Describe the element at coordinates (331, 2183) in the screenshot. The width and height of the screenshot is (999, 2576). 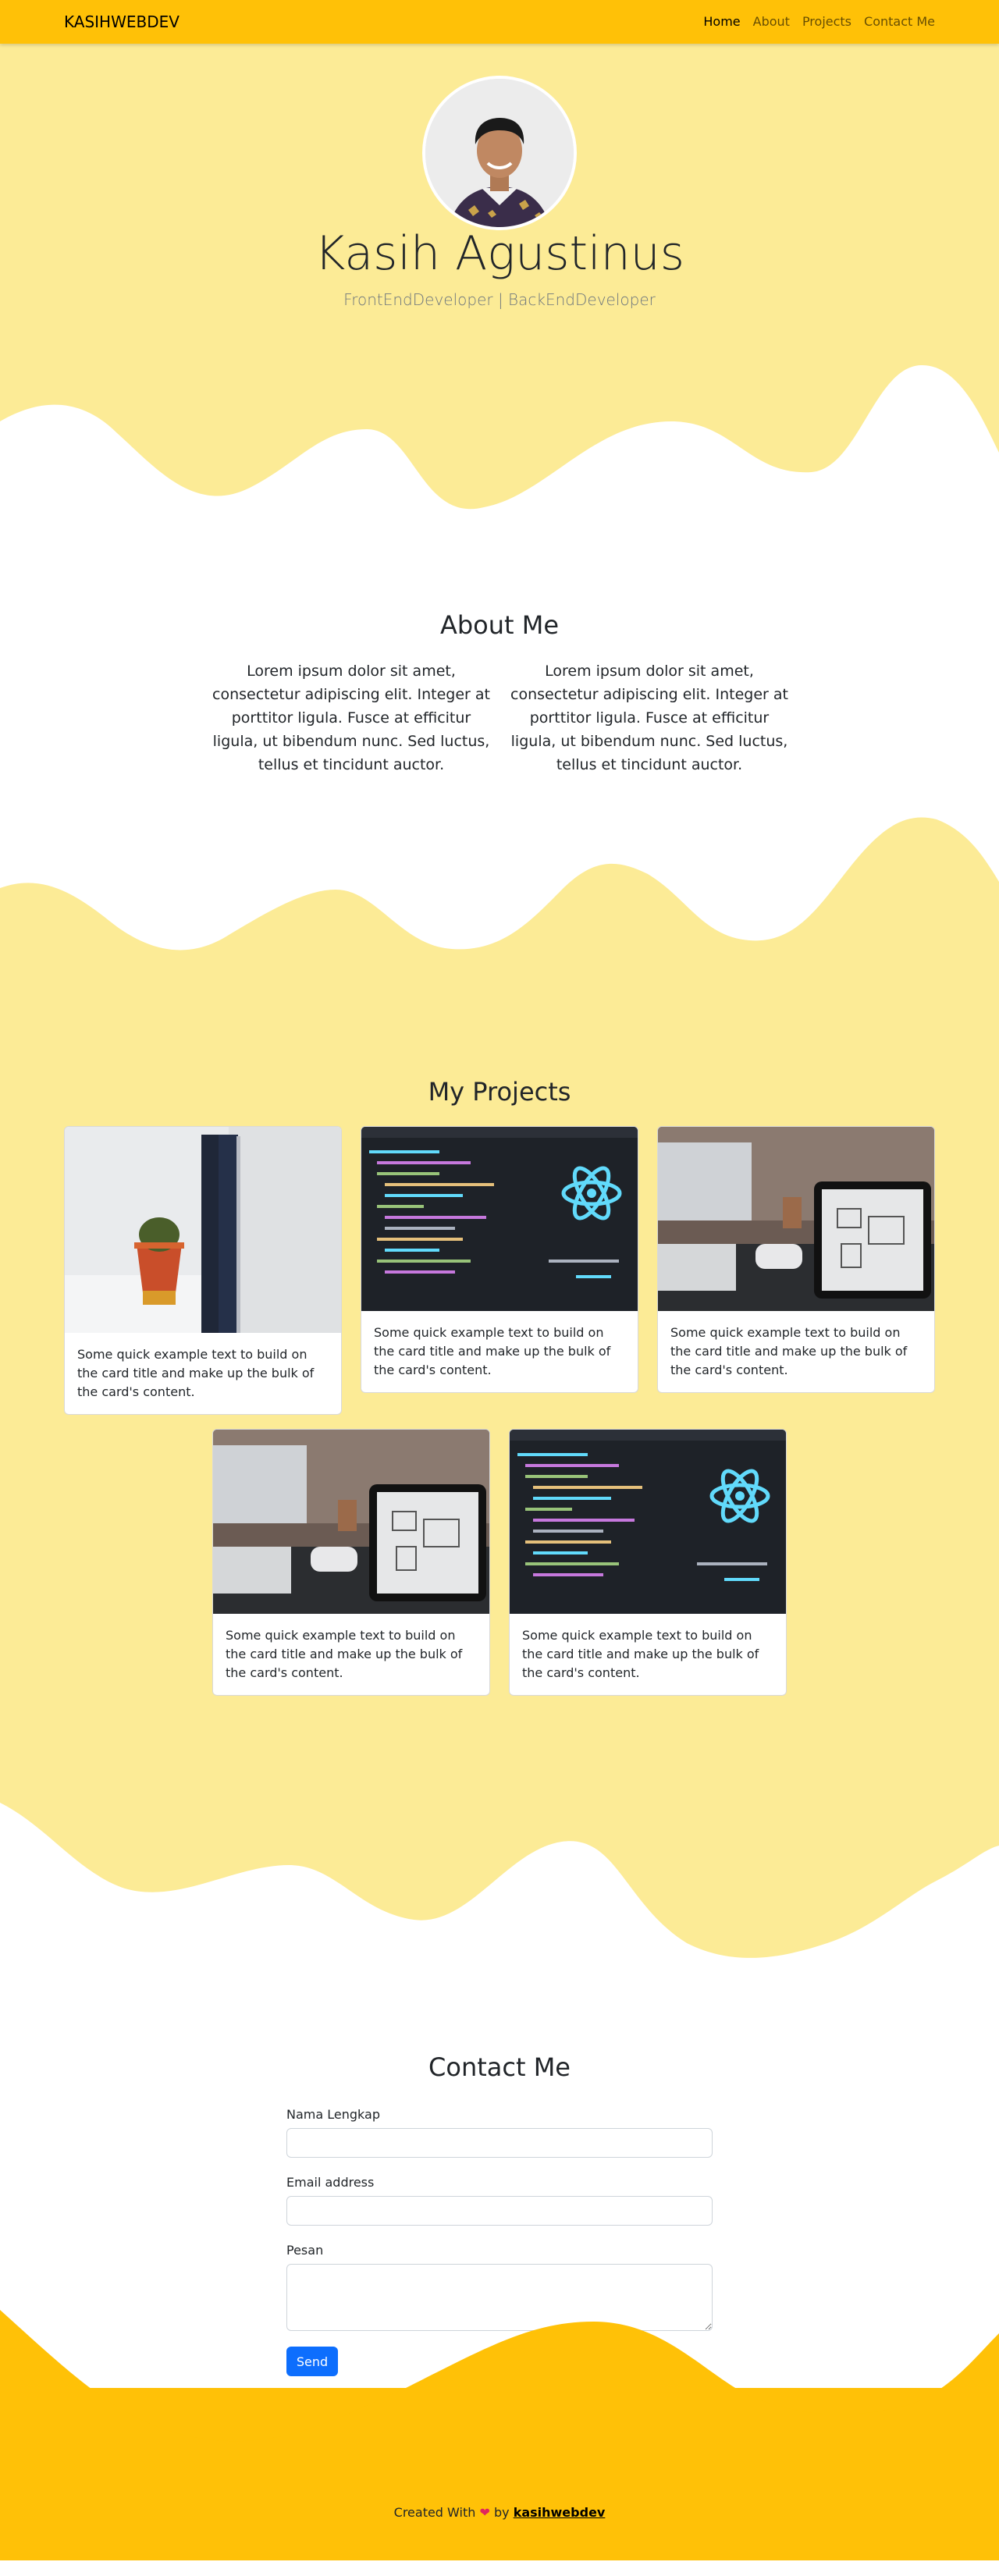
I see `email-label: Email address` at that location.